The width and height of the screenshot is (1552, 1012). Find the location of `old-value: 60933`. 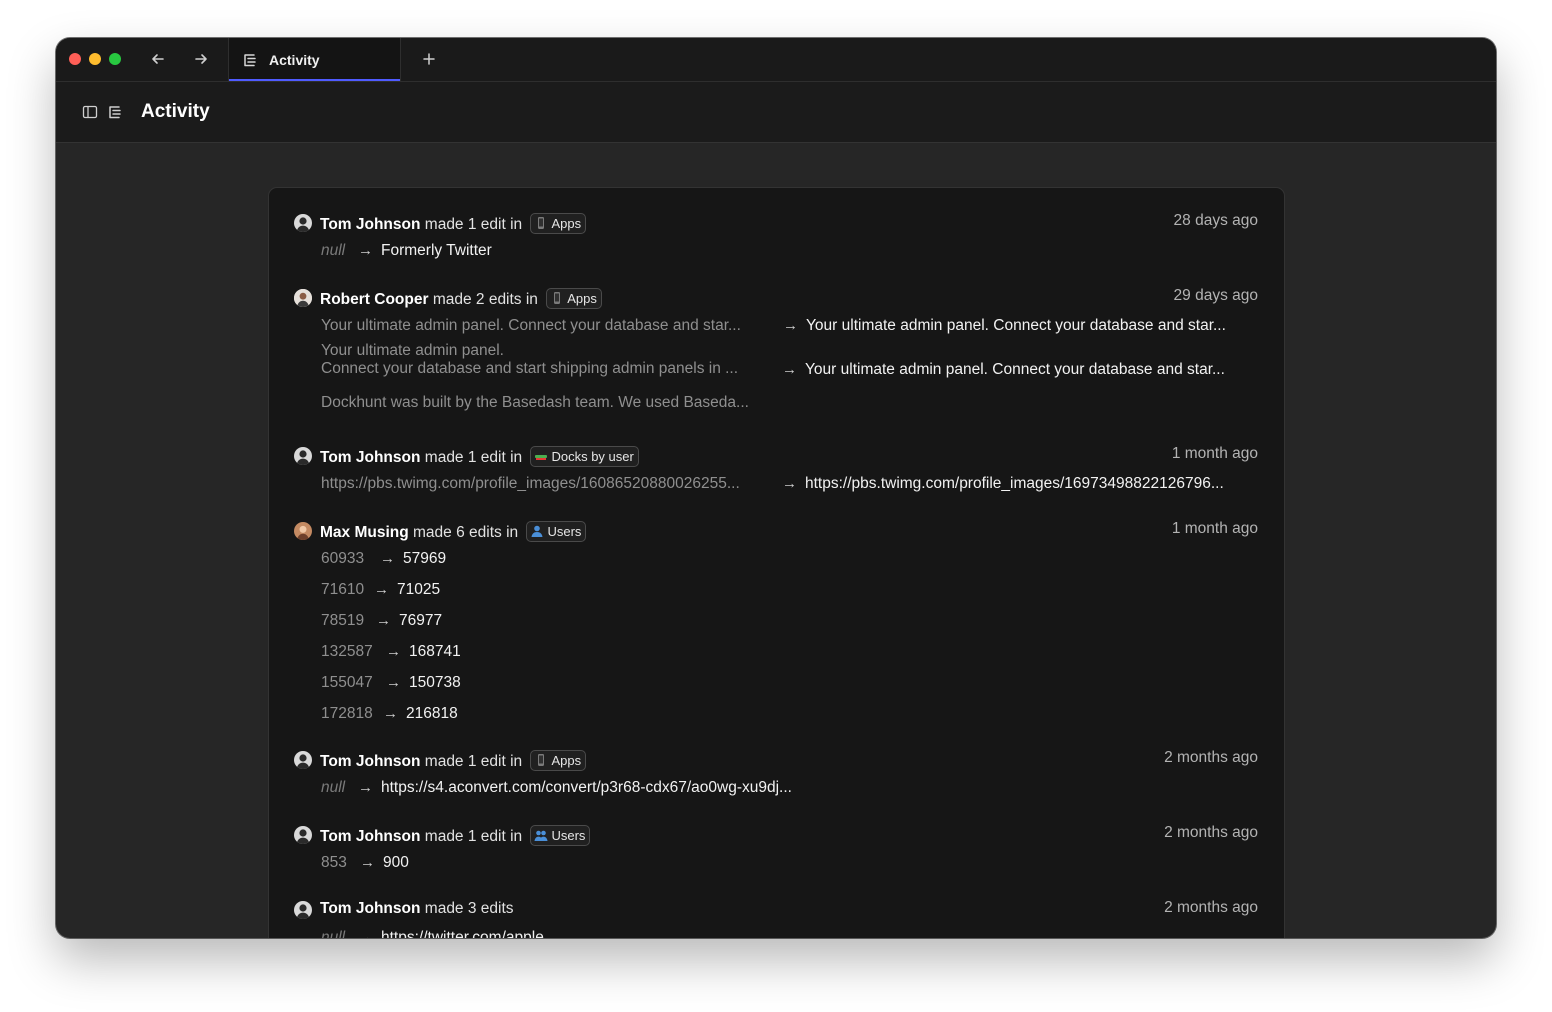

old-value: 60933 is located at coordinates (343, 558).